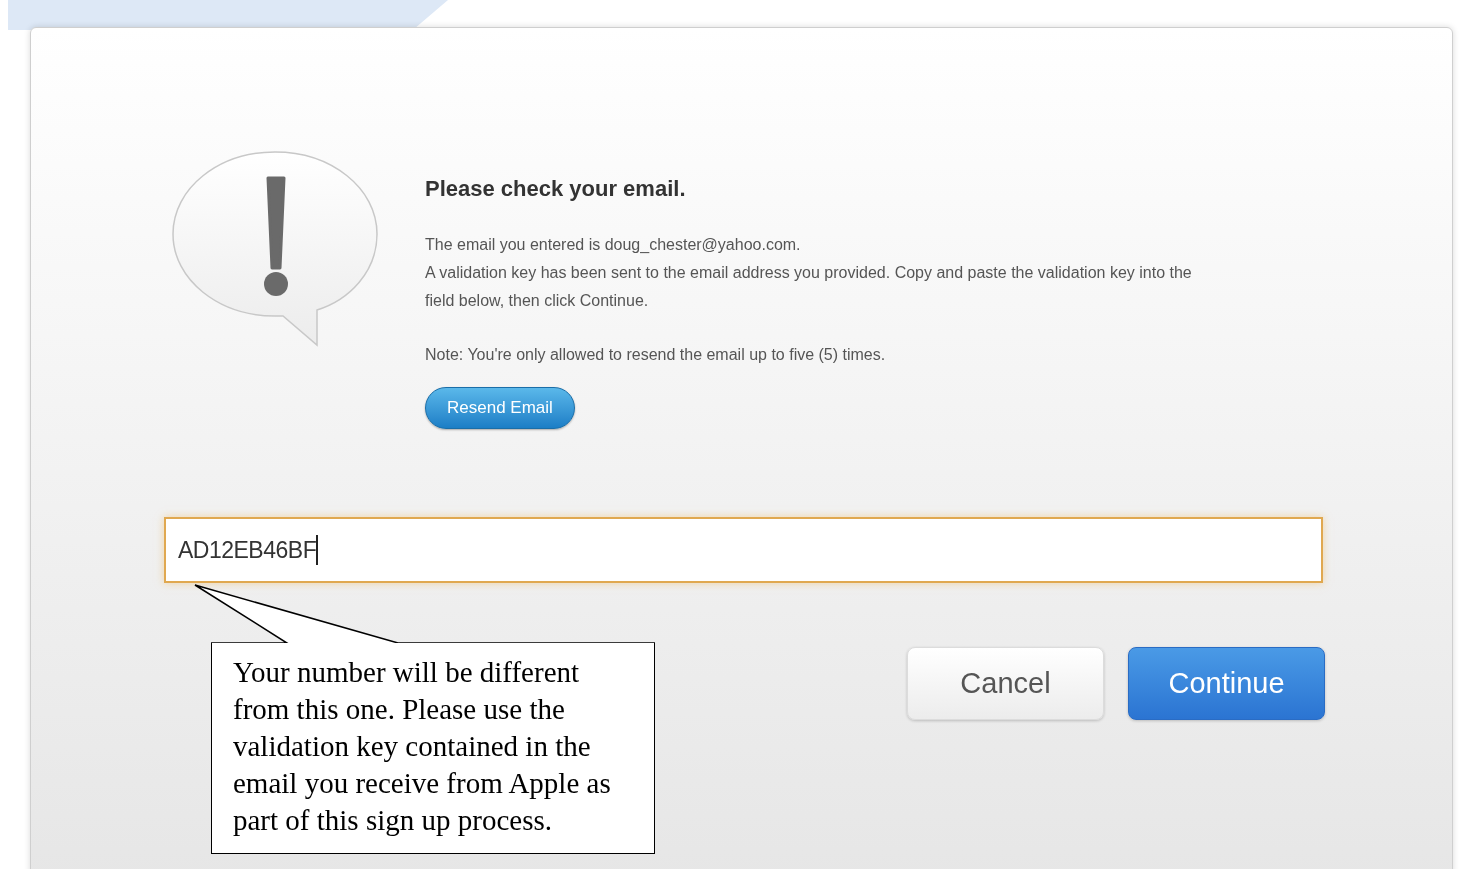 The image size is (1463, 869). What do you see at coordinates (317, 550) in the screenshot?
I see `text-cursor` at bounding box center [317, 550].